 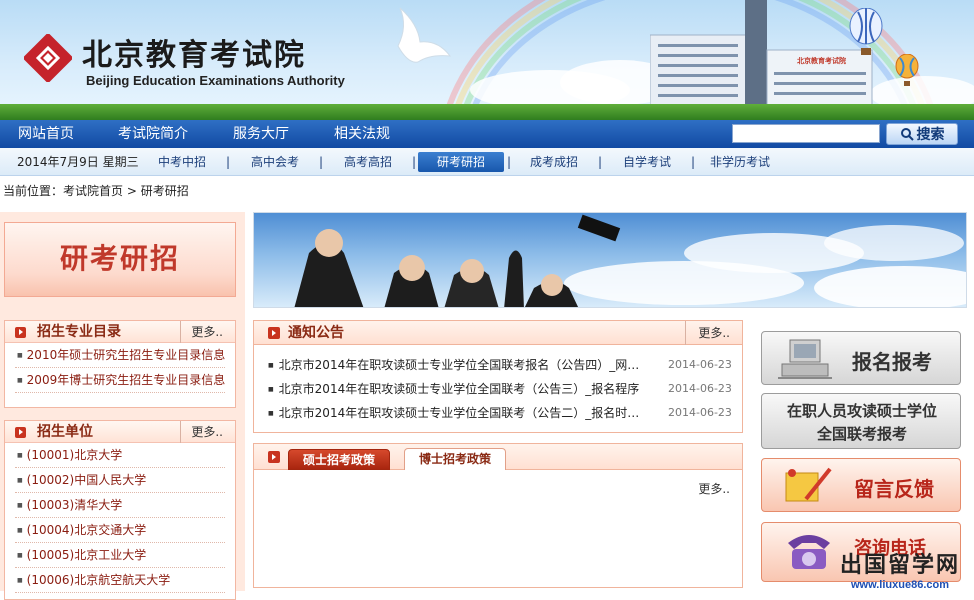 What do you see at coordinates (424, 35) in the screenshot?
I see `dove-icon` at bounding box center [424, 35].